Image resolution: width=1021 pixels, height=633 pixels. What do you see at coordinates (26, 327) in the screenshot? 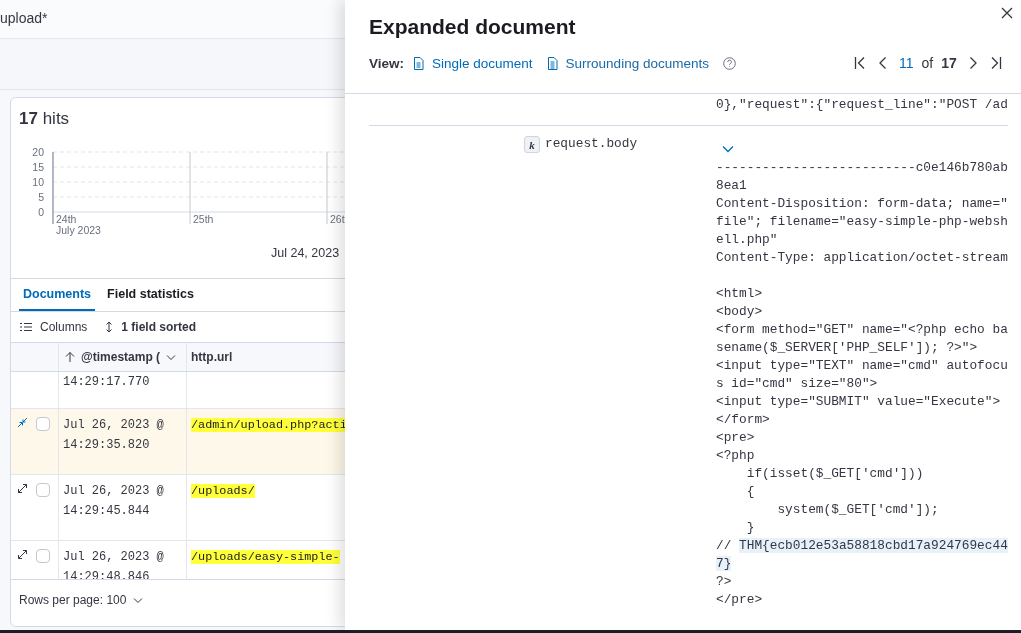
I see `list-icon` at bounding box center [26, 327].